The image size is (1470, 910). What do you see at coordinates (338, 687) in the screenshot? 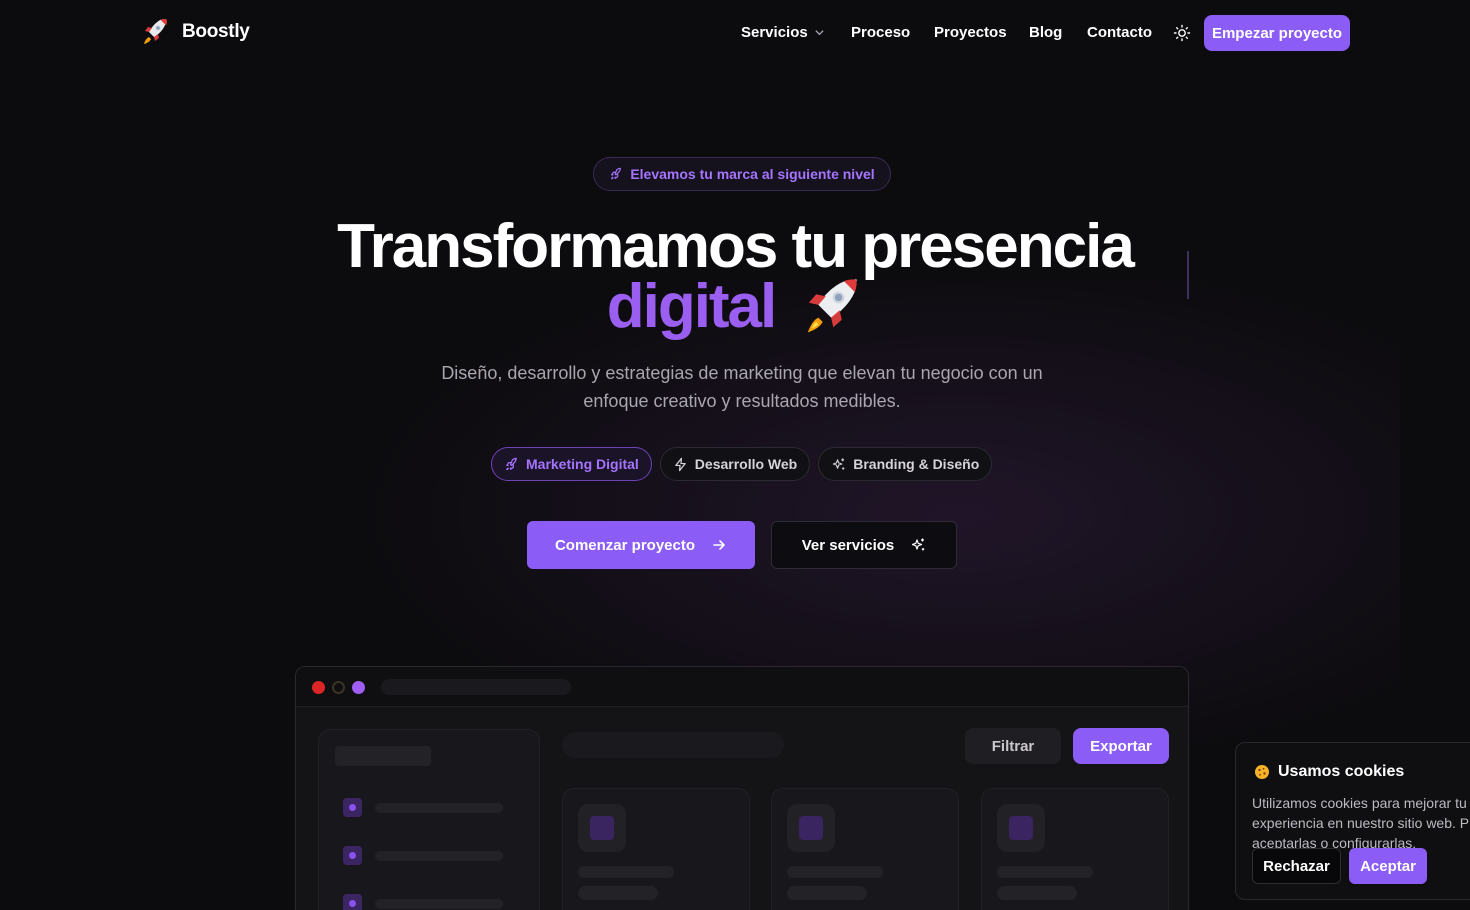
I see `window-minimize-dot` at bounding box center [338, 687].